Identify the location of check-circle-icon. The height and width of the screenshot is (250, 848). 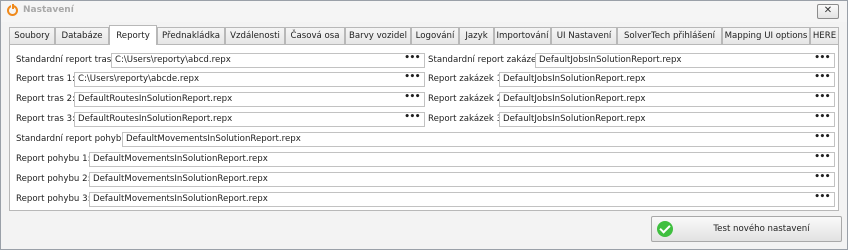
(665, 229).